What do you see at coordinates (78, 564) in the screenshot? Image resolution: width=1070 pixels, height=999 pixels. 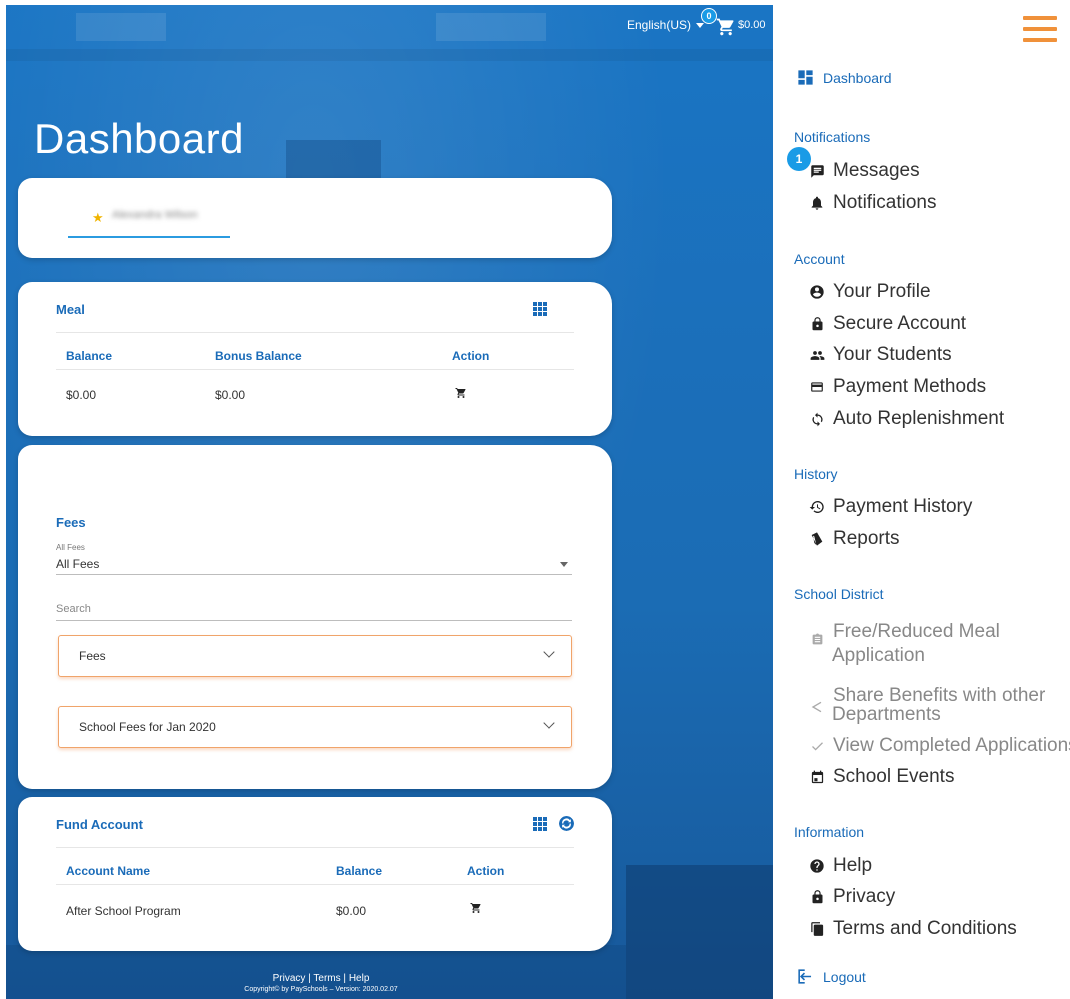 I see `fees-filter-value: All Fees` at bounding box center [78, 564].